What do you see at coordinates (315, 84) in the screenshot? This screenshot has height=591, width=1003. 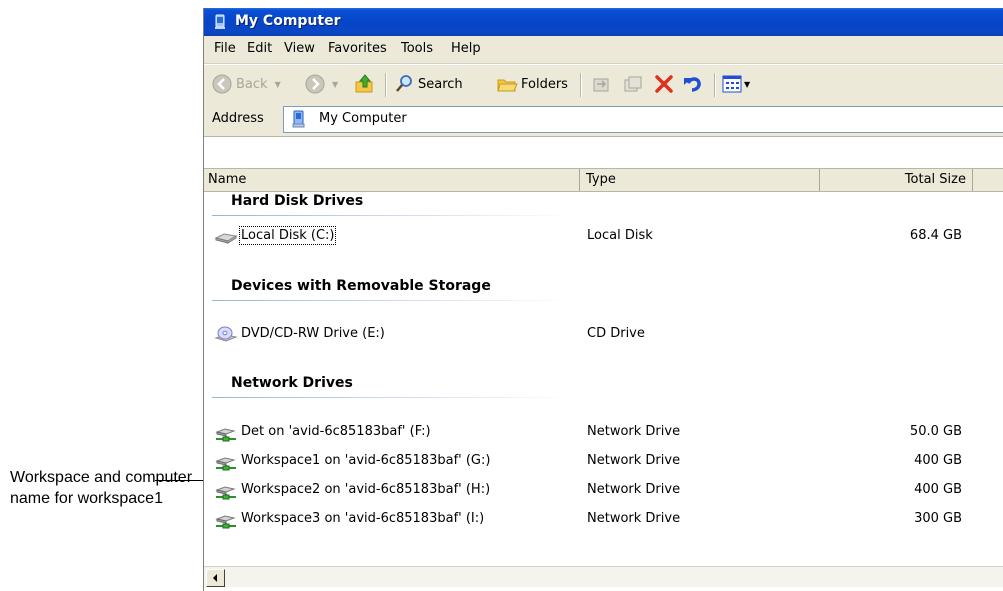 I see `forward-arrow-icon` at bounding box center [315, 84].